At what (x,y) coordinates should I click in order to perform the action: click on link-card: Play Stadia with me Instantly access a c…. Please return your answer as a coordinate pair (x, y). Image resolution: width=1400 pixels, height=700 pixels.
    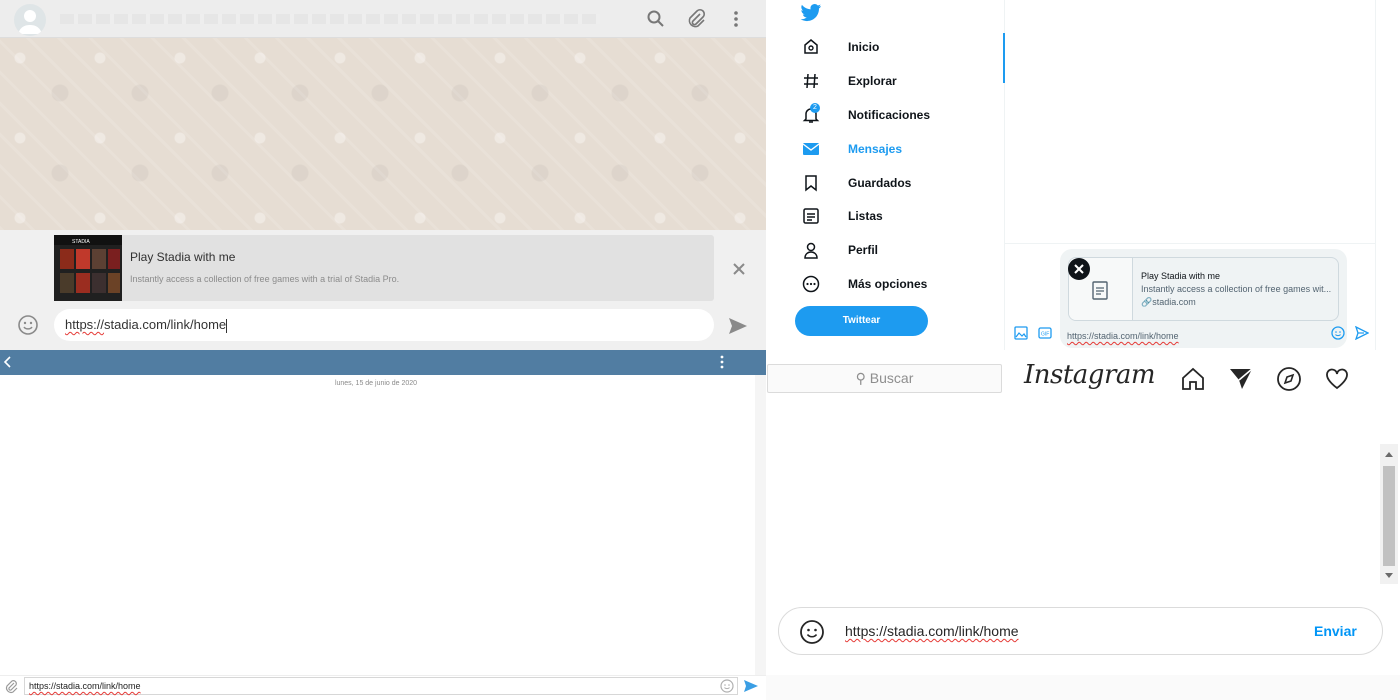
    Looking at the image, I should click on (1203, 289).